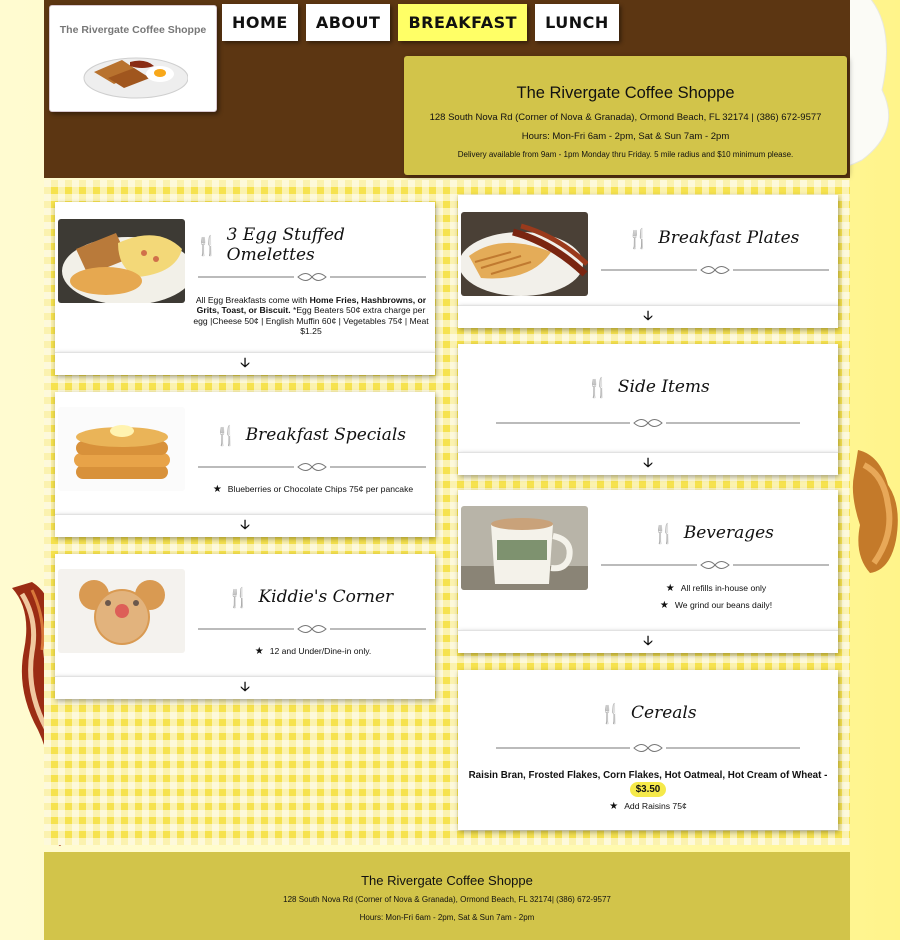  I want to click on menu-card-sides: 🍴 Side Items, so click(648, 398).